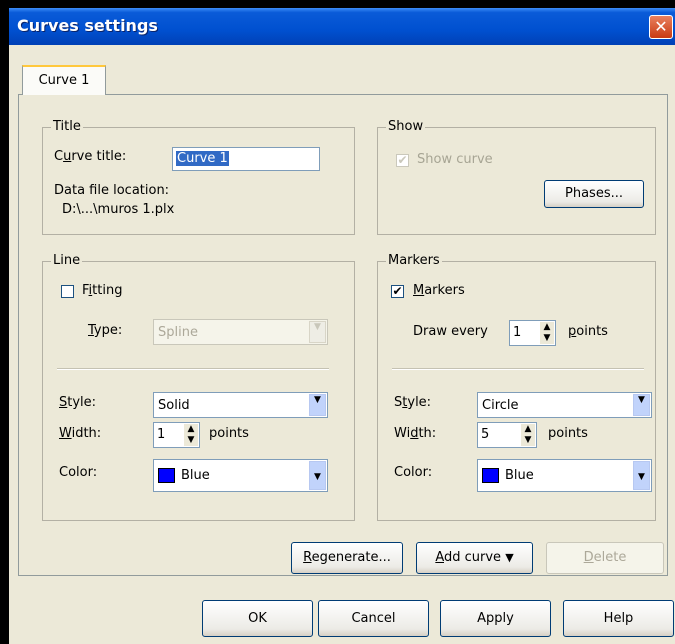 Image resolution: width=675 pixels, height=644 pixels. What do you see at coordinates (517, 332) in the screenshot?
I see `draw-every-value: 1` at bounding box center [517, 332].